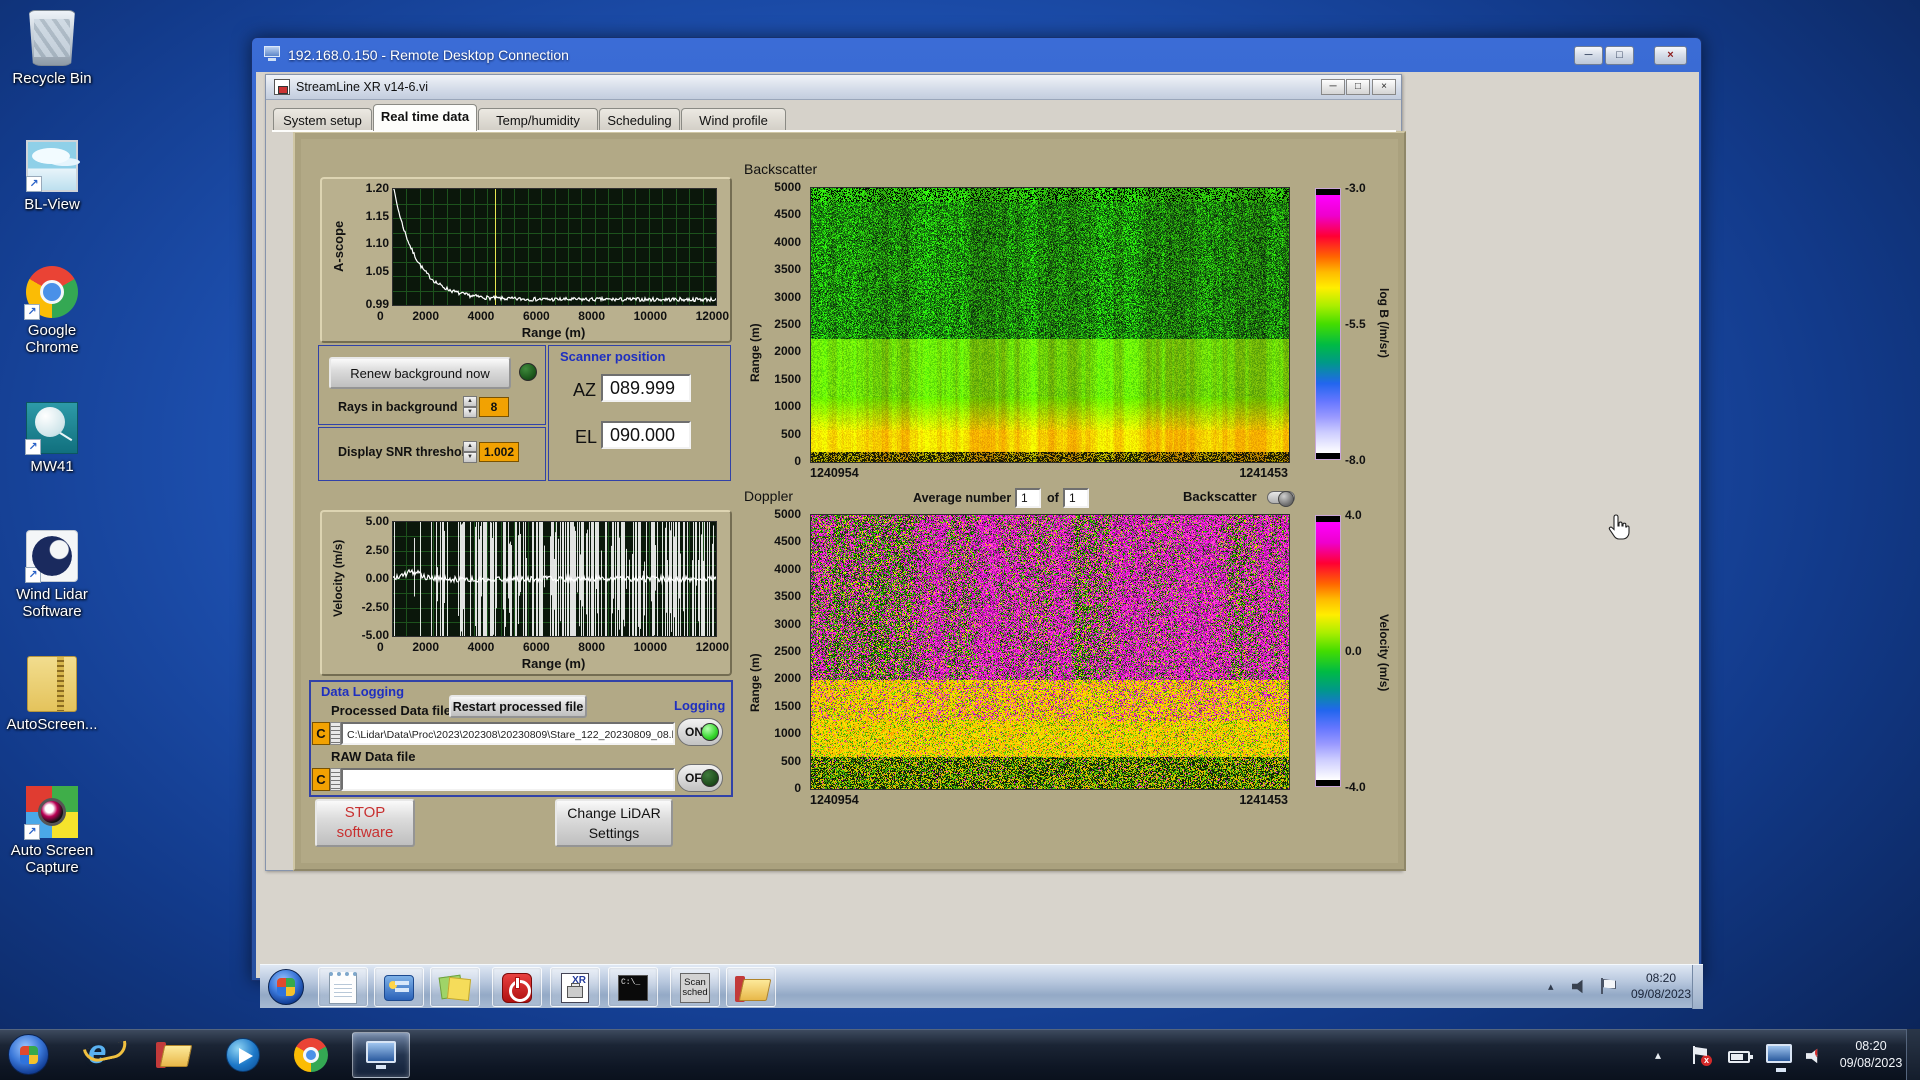 The image size is (1920, 1080). What do you see at coordinates (1607, 986) in the screenshot?
I see `remote-tray-action-center-icon` at bounding box center [1607, 986].